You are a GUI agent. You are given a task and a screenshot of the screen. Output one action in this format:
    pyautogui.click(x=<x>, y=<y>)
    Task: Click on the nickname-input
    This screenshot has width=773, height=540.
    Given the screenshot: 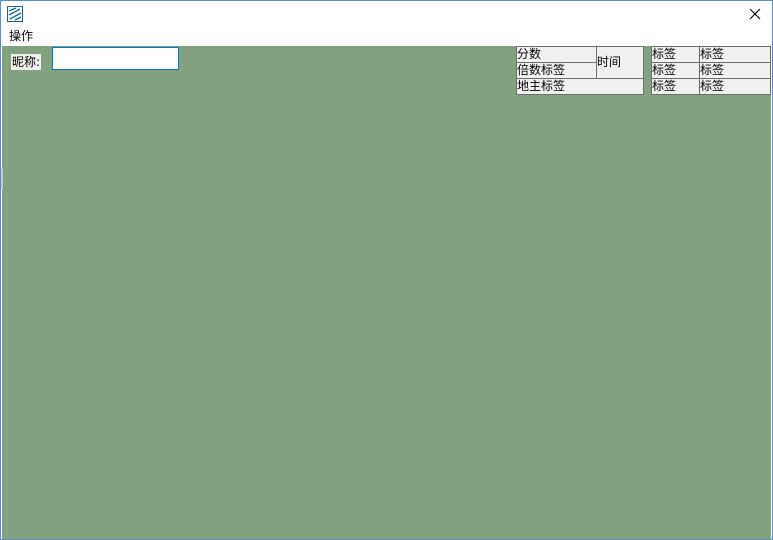 What is the action you would take?
    pyautogui.click(x=115, y=58)
    